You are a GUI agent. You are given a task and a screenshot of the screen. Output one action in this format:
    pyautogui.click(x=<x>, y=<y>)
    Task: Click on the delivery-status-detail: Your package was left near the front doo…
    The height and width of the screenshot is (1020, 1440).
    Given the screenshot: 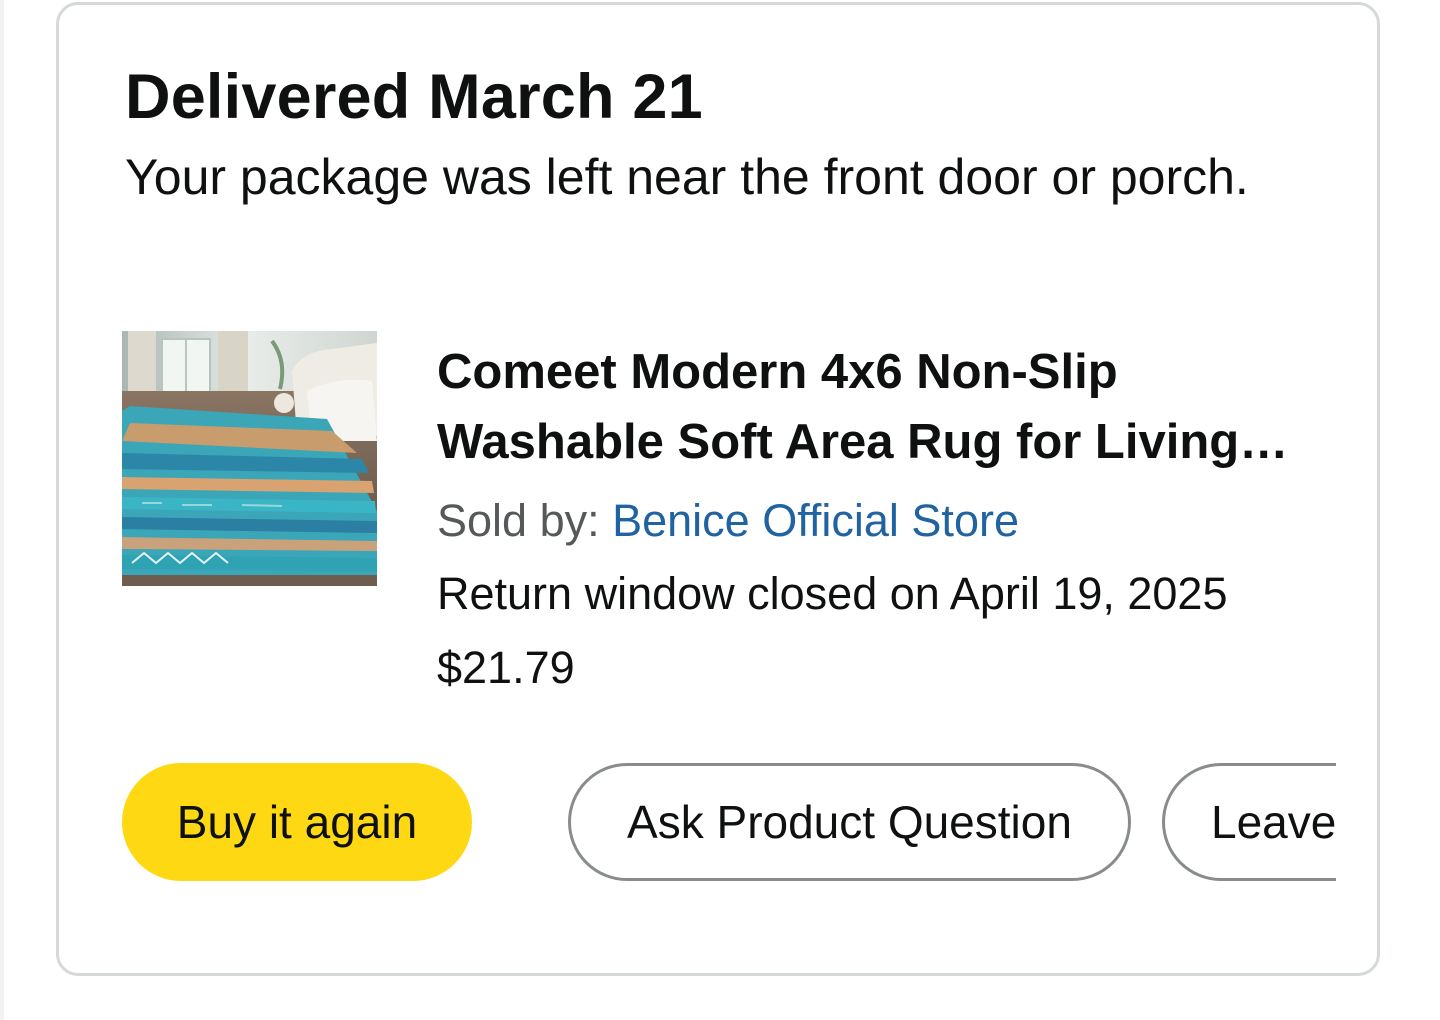 What is the action you would take?
    pyautogui.click(x=687, y=177)
    